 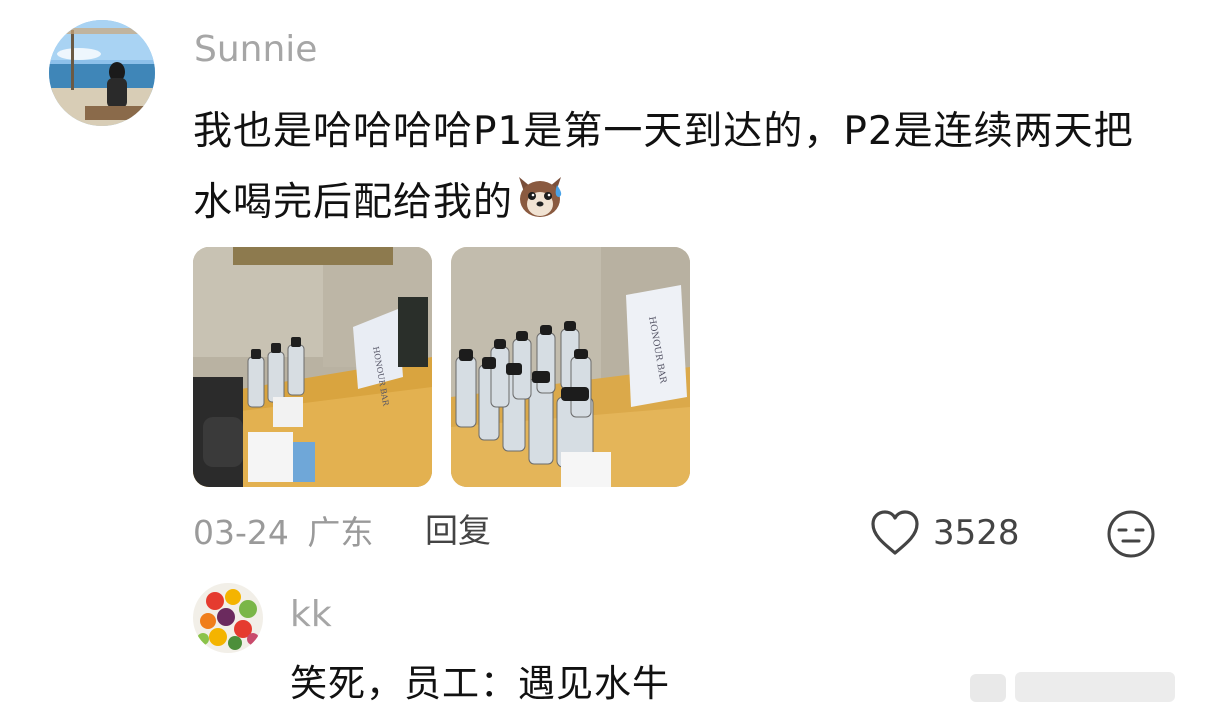 I want to click on neutral-face-icon, so click(x=1131, y=534).